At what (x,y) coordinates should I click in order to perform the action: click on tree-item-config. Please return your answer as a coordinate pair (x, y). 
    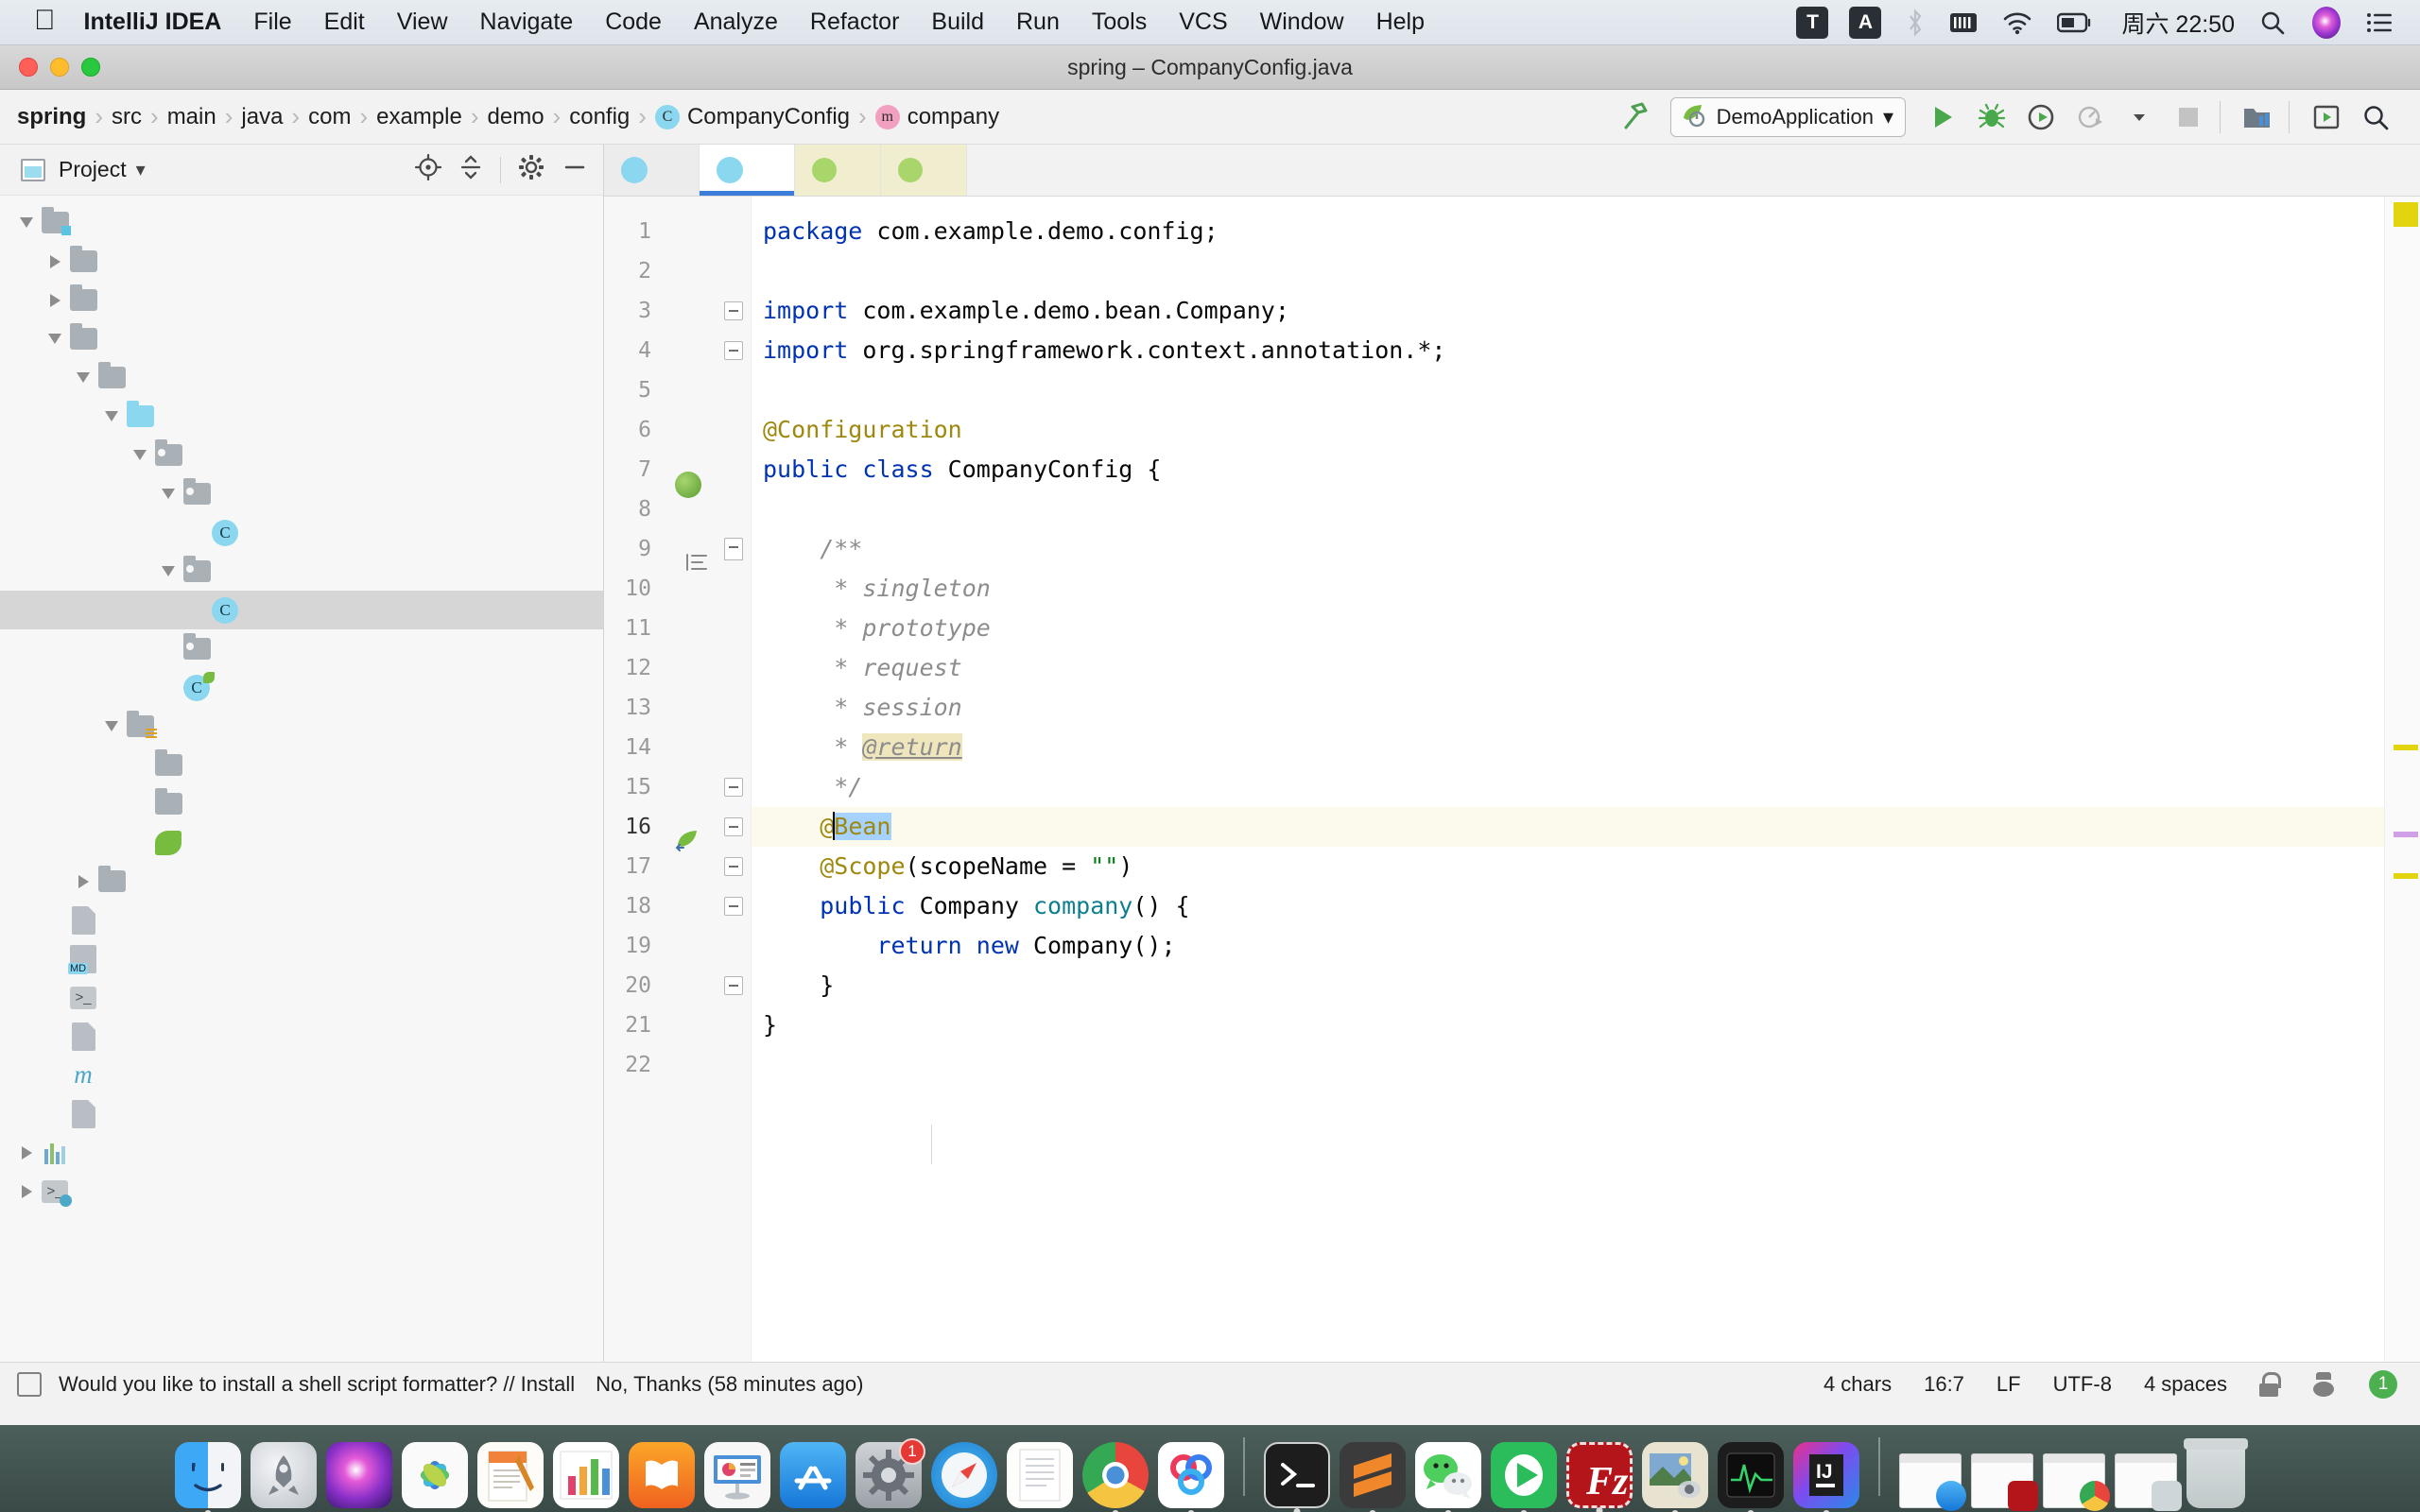
    Looking at the image, I should click on (302, 571).